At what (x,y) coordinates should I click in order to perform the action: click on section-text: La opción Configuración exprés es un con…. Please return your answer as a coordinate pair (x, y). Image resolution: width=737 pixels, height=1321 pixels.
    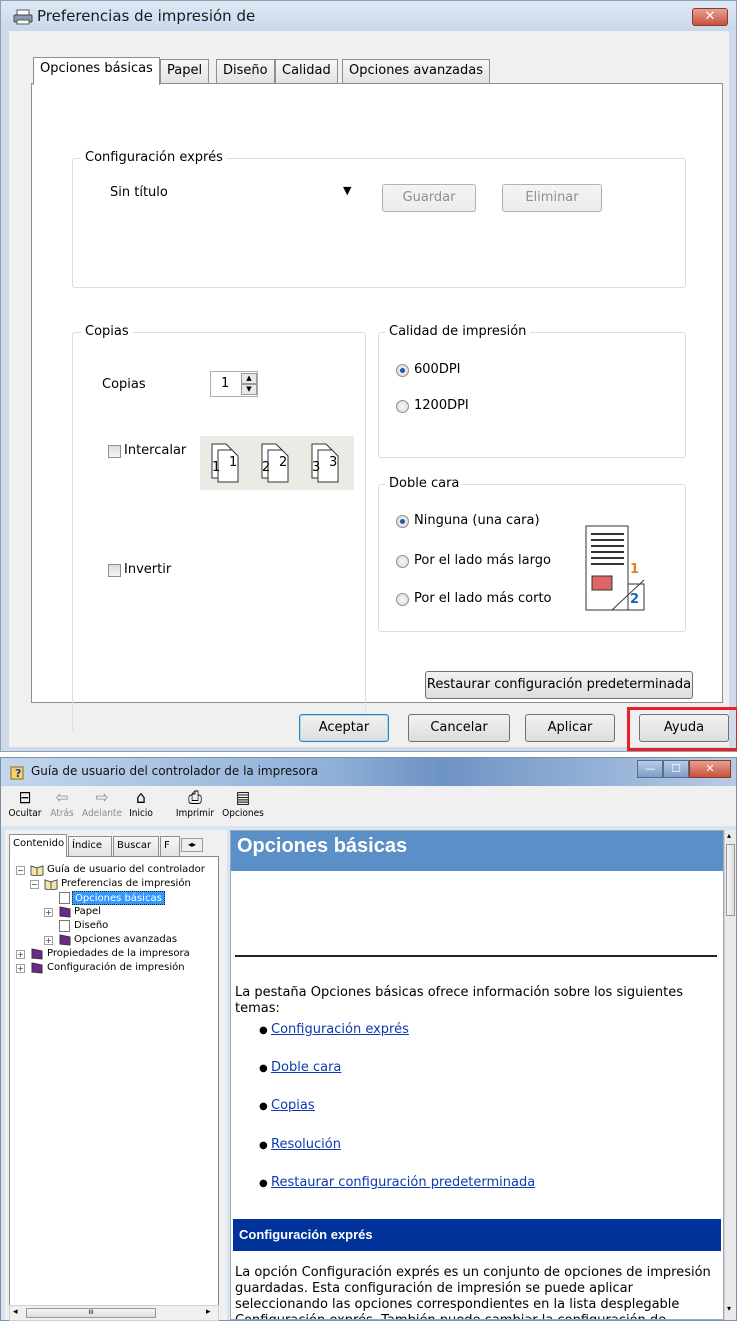
    Looking at the image, I should click on (473, 1292).